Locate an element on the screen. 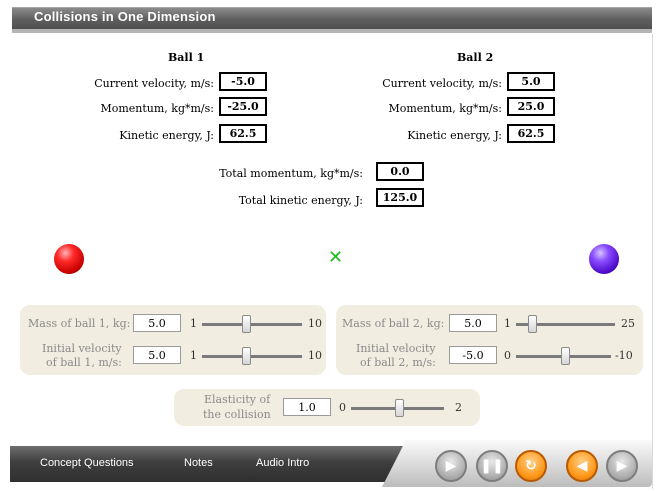 This screenshot has width=659, height=491. elasticity-slider-thumb is located at coordinates (399, 408).